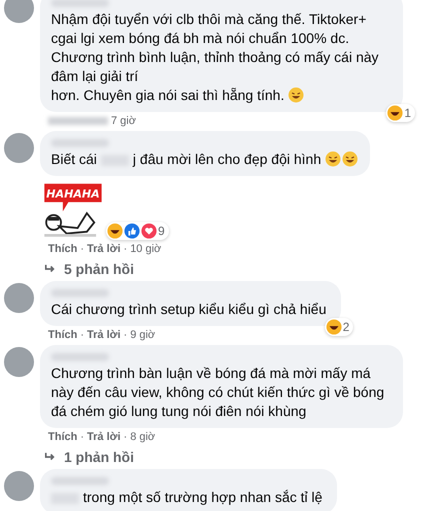 This screenshot has width=433, height=511. What do you see at coordinates (146, 249) in the screenshot?
I see `timestamp: 10 giờ` at bounding box center [146, 249].